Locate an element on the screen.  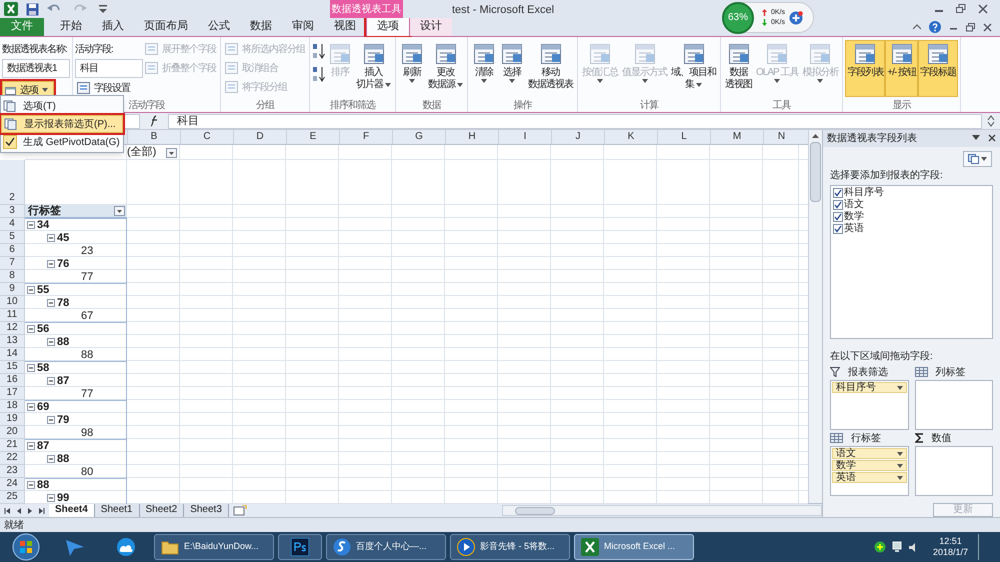
taskbar-button is located at coordinates (300, 547).